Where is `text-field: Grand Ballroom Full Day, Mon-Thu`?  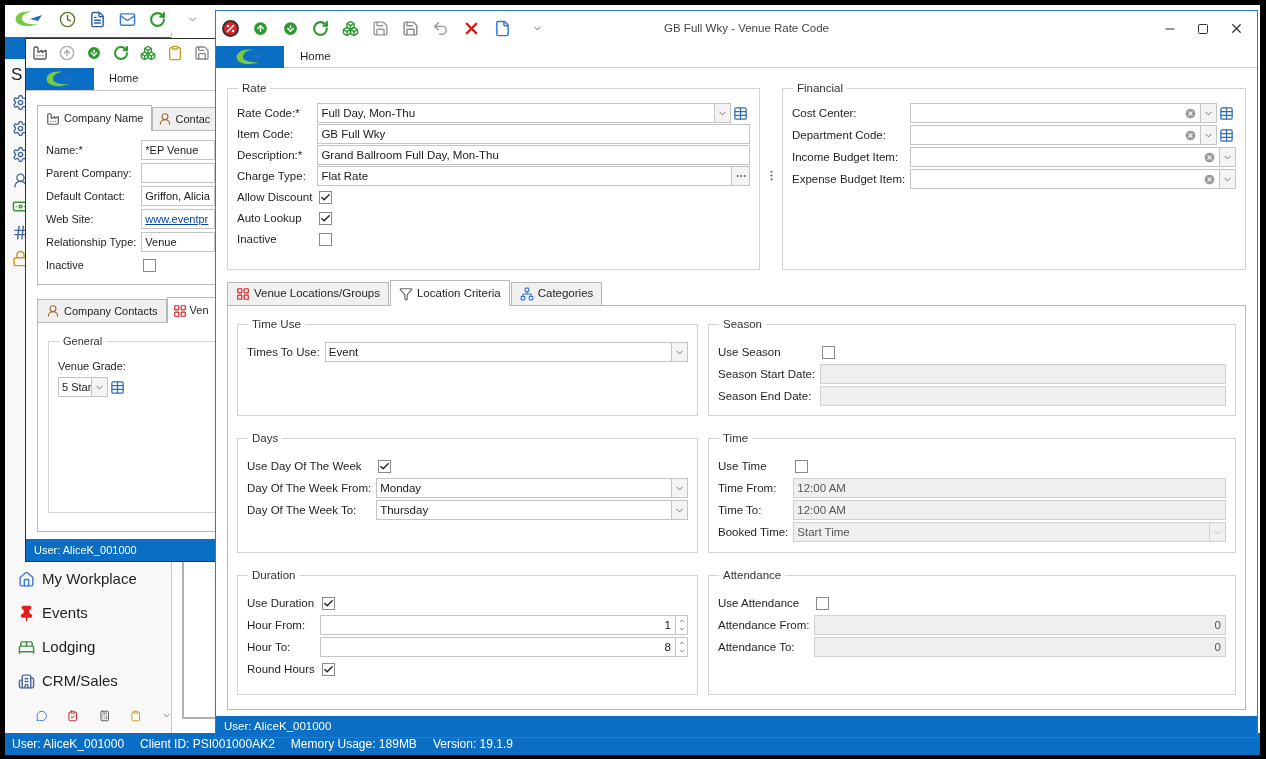 text-field: Grand Ballroom Full Day, Mon-Thu is located at coordinates (533, 155).